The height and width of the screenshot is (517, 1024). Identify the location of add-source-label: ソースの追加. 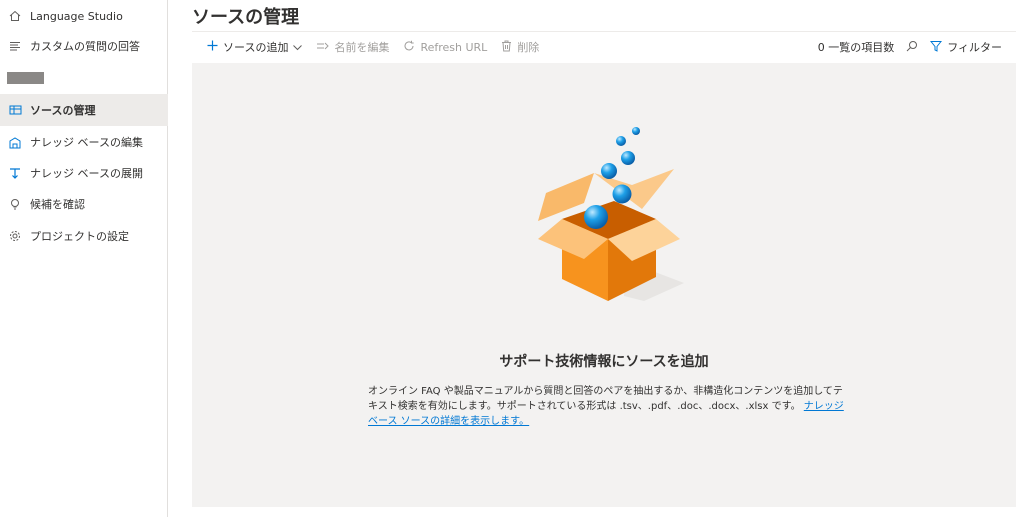
(256, 47).